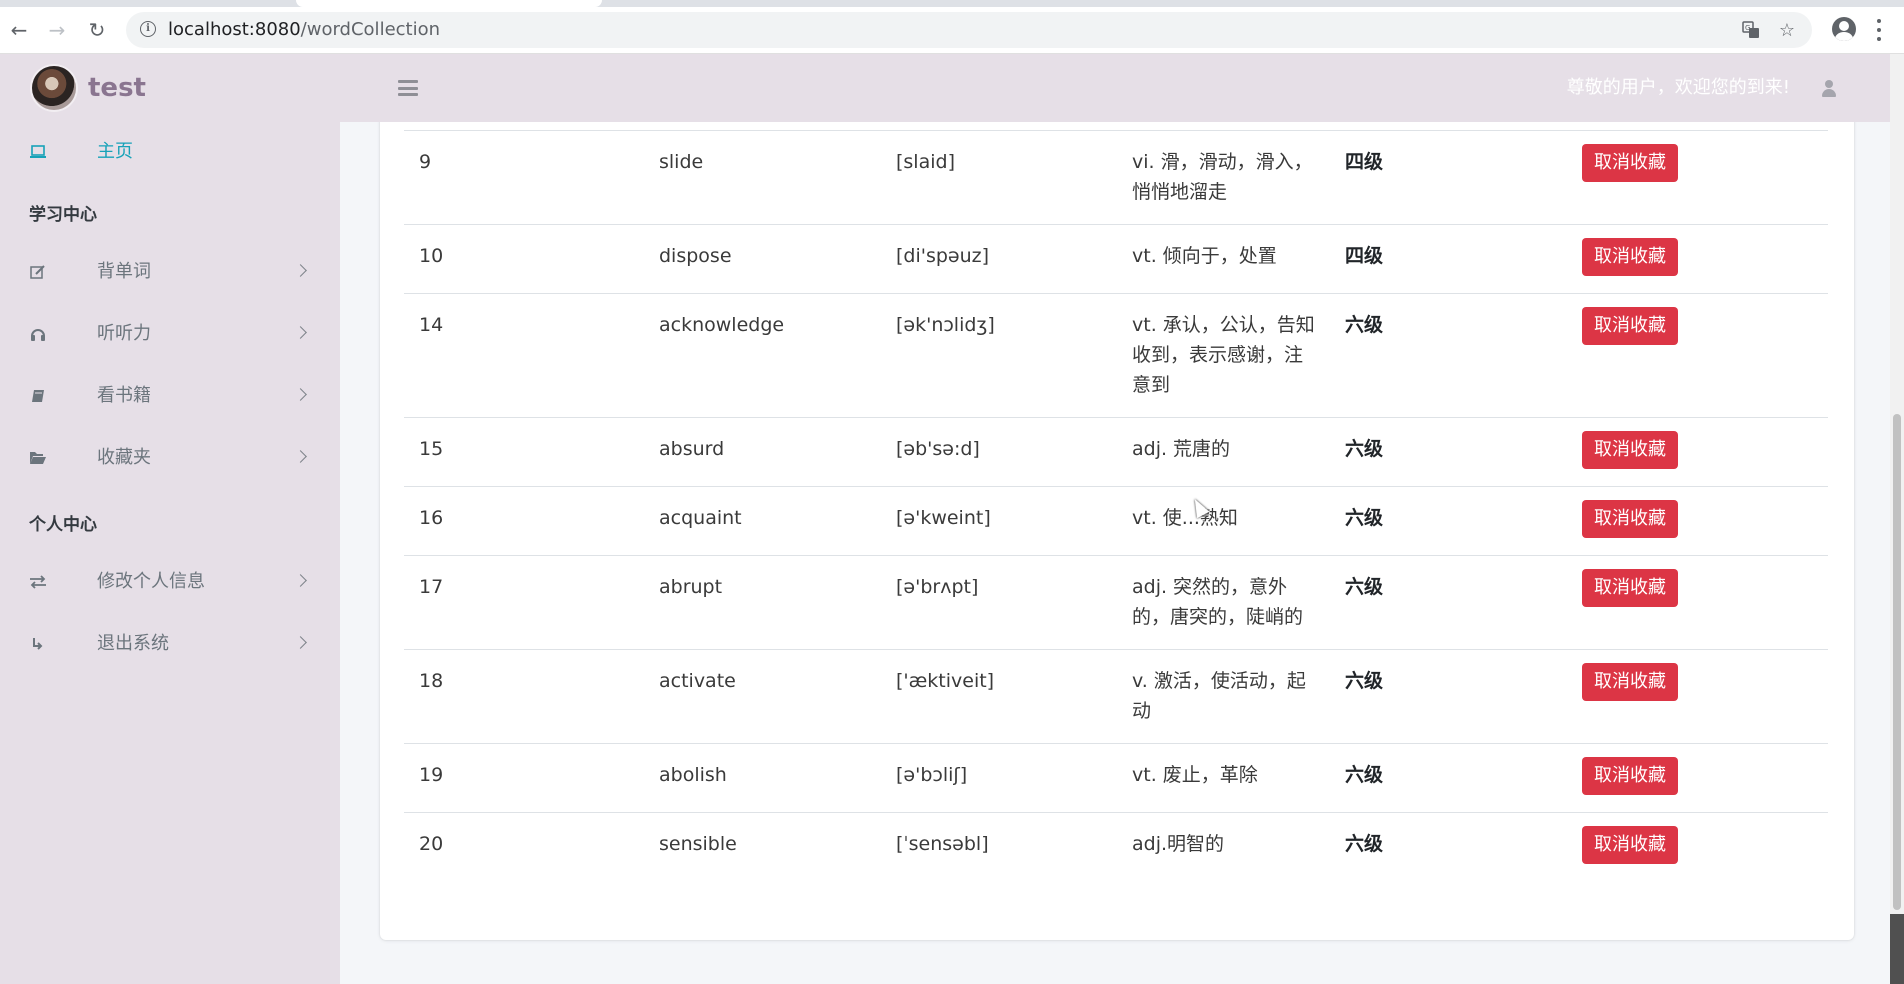 This screenshot has width=1904, height=984. I want to click on info-icon: i, so click(148, 29).